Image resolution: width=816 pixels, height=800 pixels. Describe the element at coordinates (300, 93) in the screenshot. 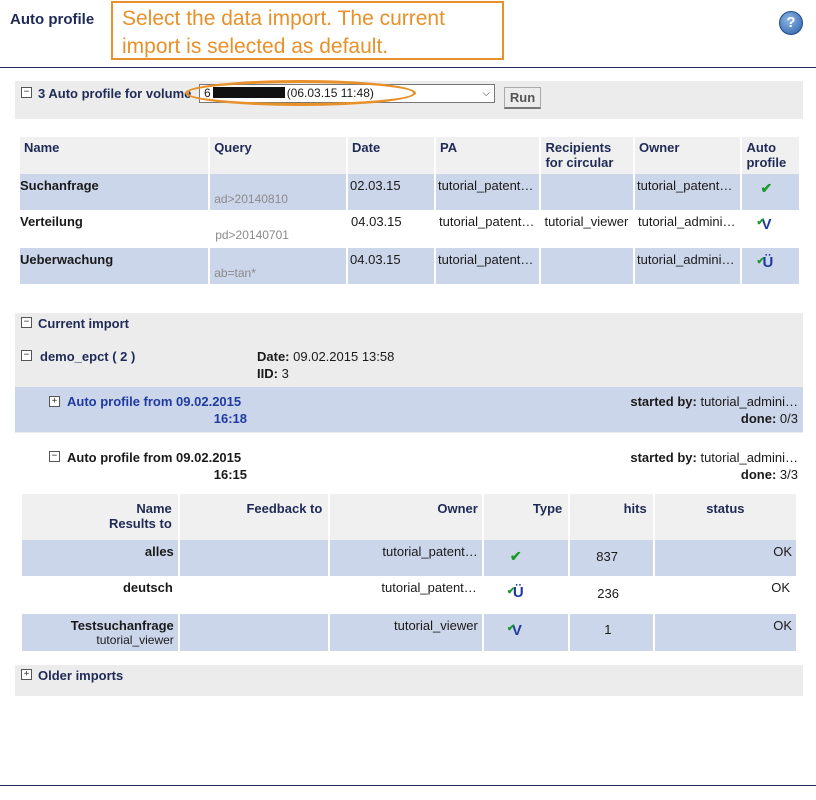

I see `highlight-ellipse` at that location.